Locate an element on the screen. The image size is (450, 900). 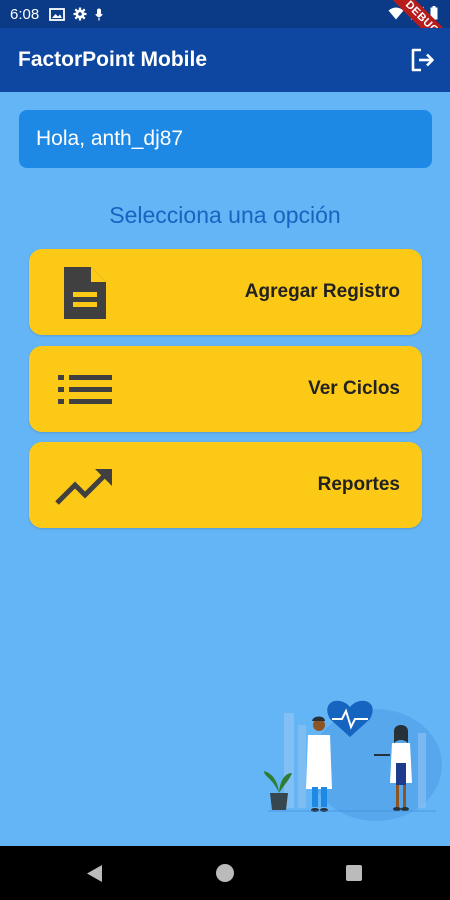
status-icons is located at coordinates (76, 14).